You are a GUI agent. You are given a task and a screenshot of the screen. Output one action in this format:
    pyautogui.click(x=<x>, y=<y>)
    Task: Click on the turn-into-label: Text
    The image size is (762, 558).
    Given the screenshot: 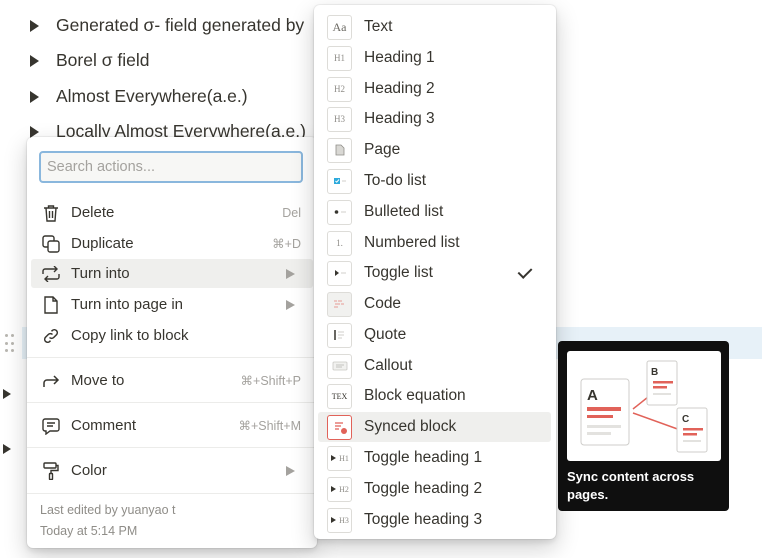 What is the action you would take?
    pyautogui.click(x=378, y=26)
    